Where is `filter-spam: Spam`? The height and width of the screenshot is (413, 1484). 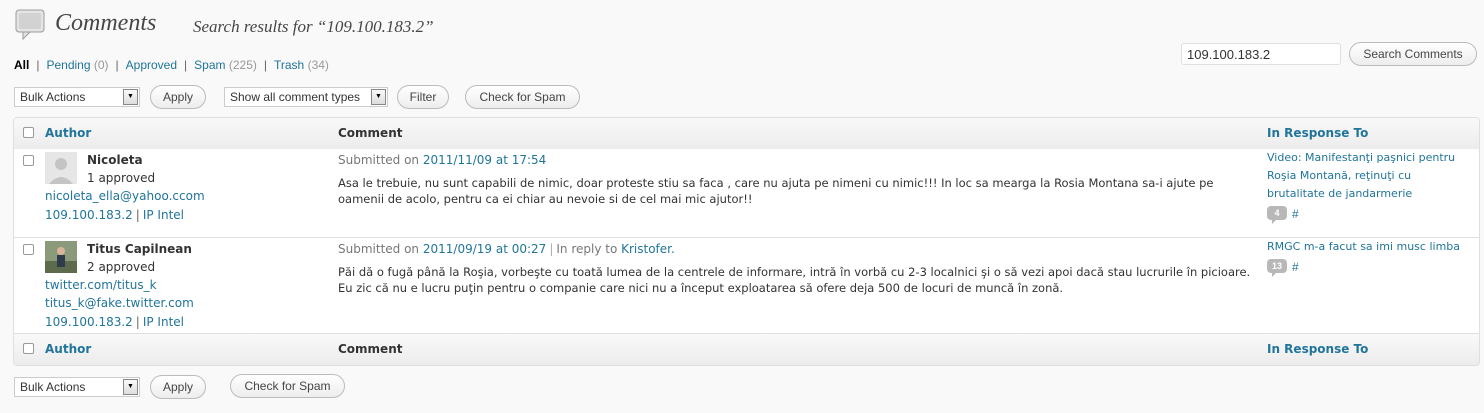
filter-spam: Spam is located at coordinates (209, 65).